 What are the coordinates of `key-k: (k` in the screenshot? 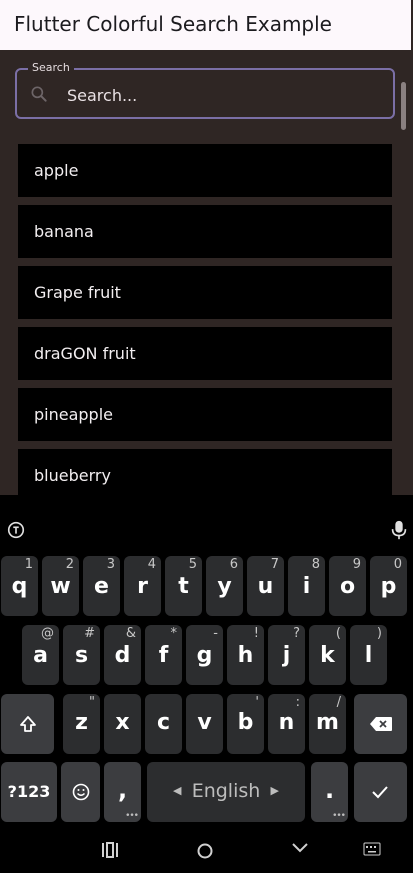 It's located at (327, 655).